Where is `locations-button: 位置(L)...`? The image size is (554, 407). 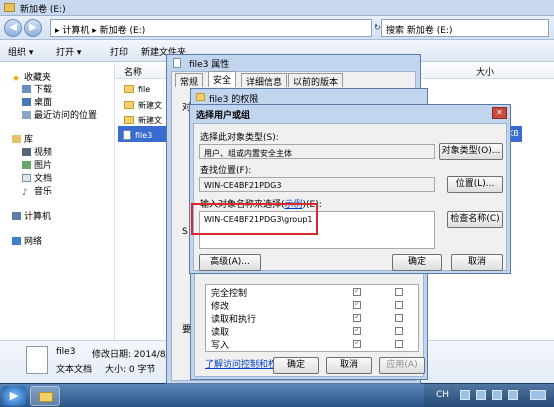
locations-button: 位置(L)... is located at coordinates (475, 184).